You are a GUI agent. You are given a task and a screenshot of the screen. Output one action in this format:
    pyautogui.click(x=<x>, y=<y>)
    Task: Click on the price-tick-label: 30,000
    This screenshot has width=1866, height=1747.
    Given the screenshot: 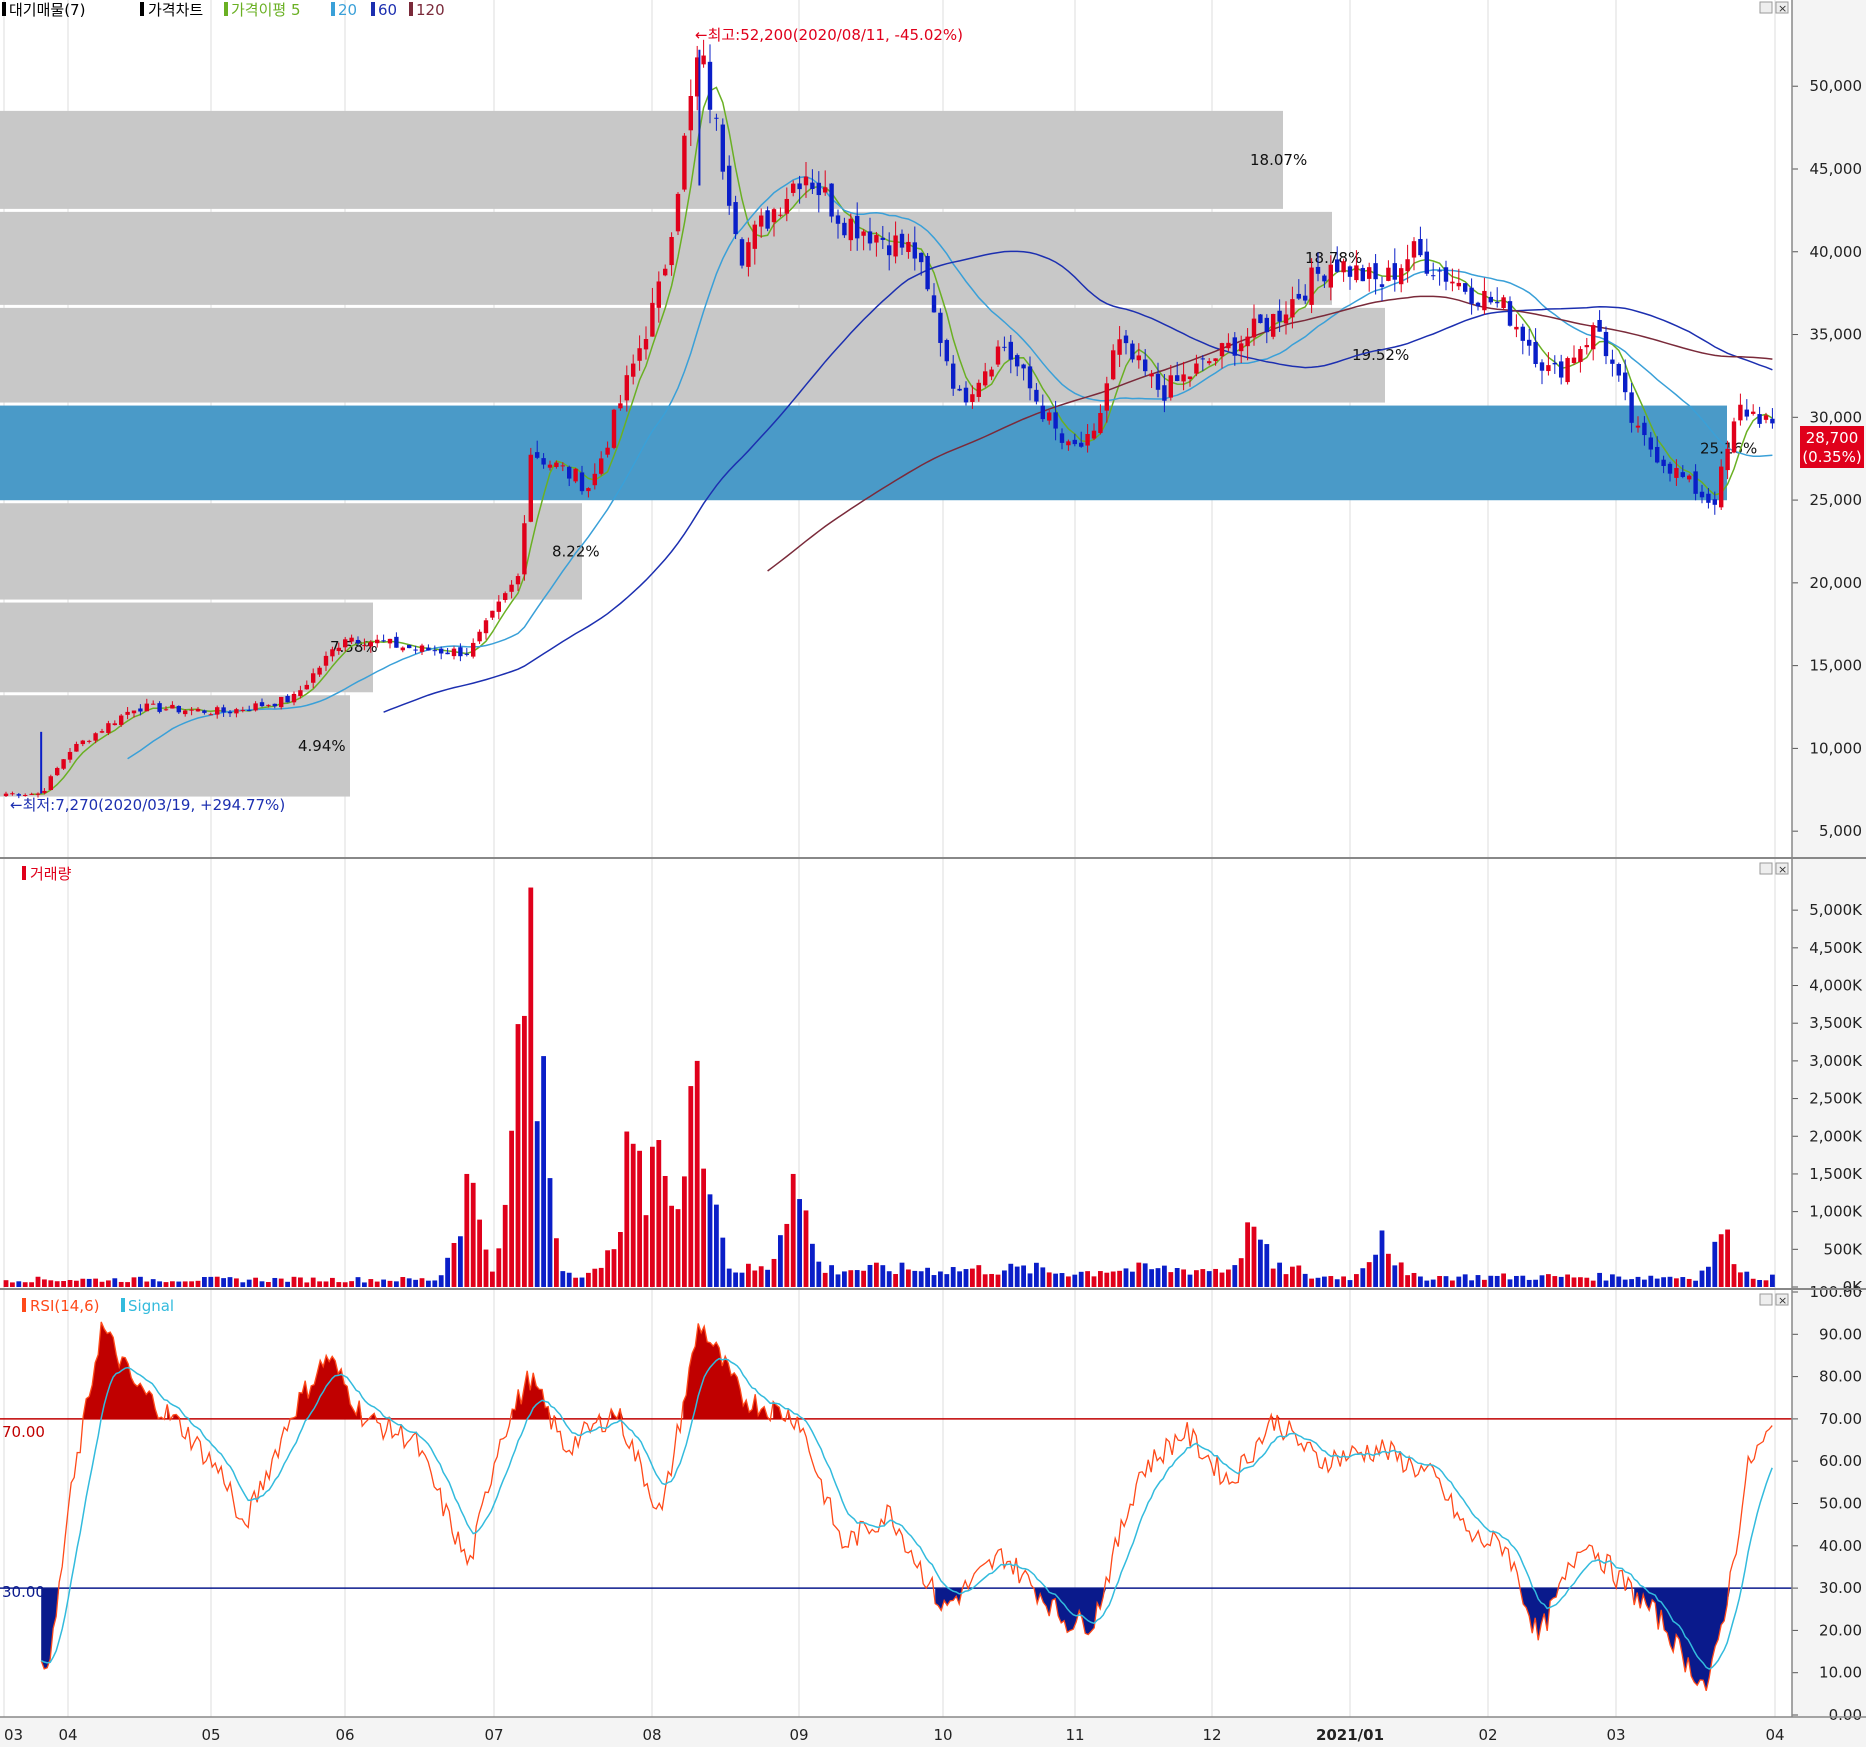 What is the action you would take?
    pyautogui.click(x=1836, y=417)
    